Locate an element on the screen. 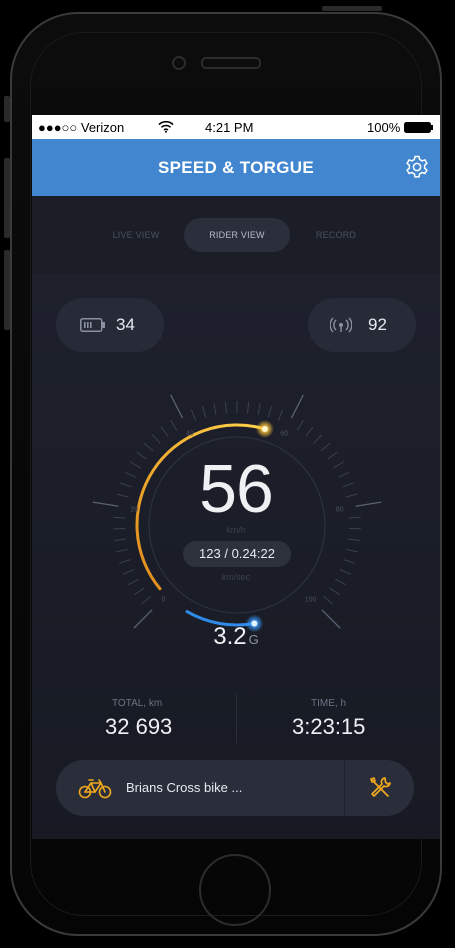  battery-status-icon is located at coordinates (418, 127).